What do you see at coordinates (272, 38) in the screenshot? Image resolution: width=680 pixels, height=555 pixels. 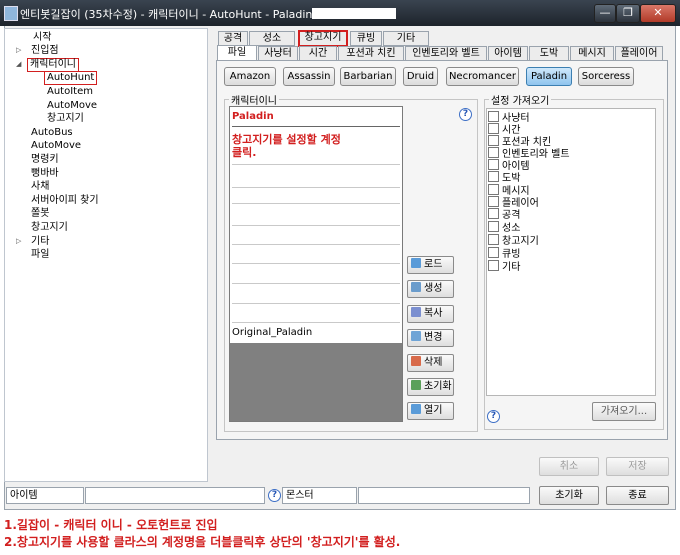 I see `tab-shrine: 성소` at bounding box center [272, 38].